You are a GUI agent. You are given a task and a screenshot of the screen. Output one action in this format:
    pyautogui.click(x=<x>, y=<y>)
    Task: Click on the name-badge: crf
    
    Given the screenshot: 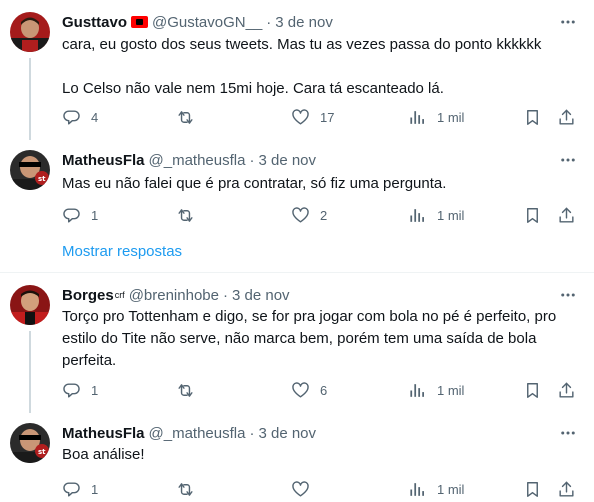 What is the action you would take?
    pyautogui.click(x=119, y=295)
    